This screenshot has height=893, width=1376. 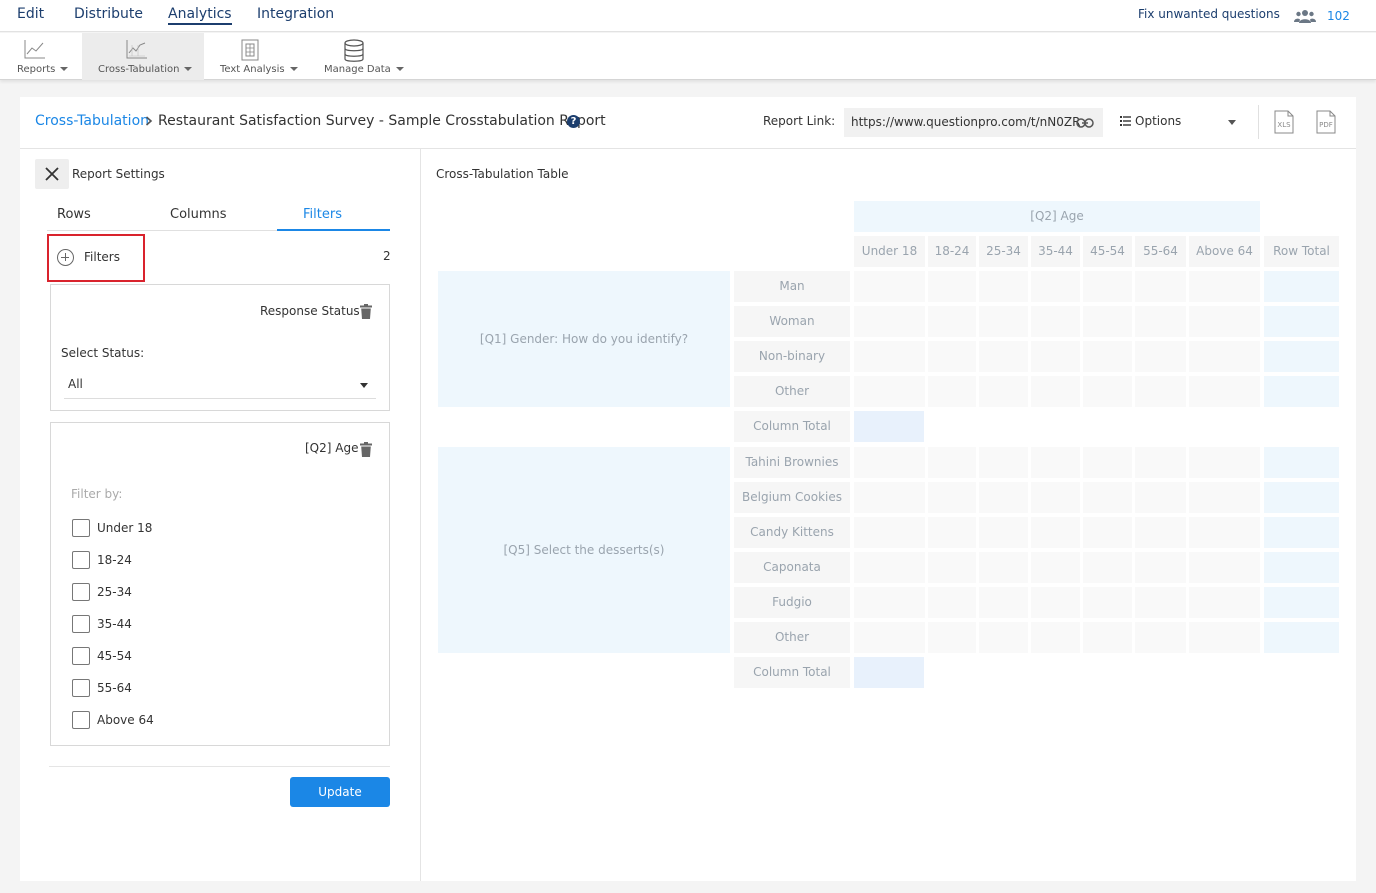 I want to click on tab-filters: Filters, so click(x=322, y=214).